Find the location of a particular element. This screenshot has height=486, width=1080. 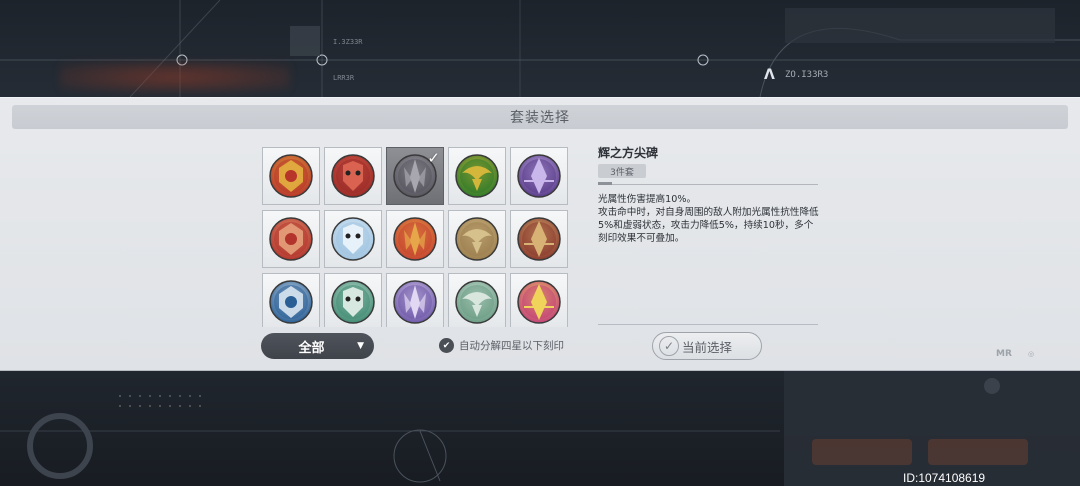

modal-title: 套装选择 is located at coordinates (540, 117).